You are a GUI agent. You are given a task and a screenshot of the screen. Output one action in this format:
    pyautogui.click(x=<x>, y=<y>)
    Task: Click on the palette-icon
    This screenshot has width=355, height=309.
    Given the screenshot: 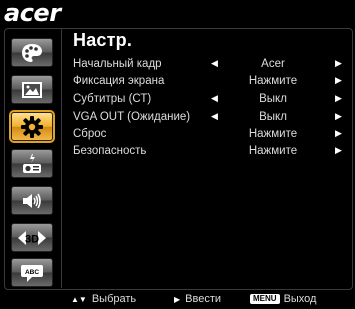 What is the action you would take?
    pyautogui.click(x=32, y=52)
    